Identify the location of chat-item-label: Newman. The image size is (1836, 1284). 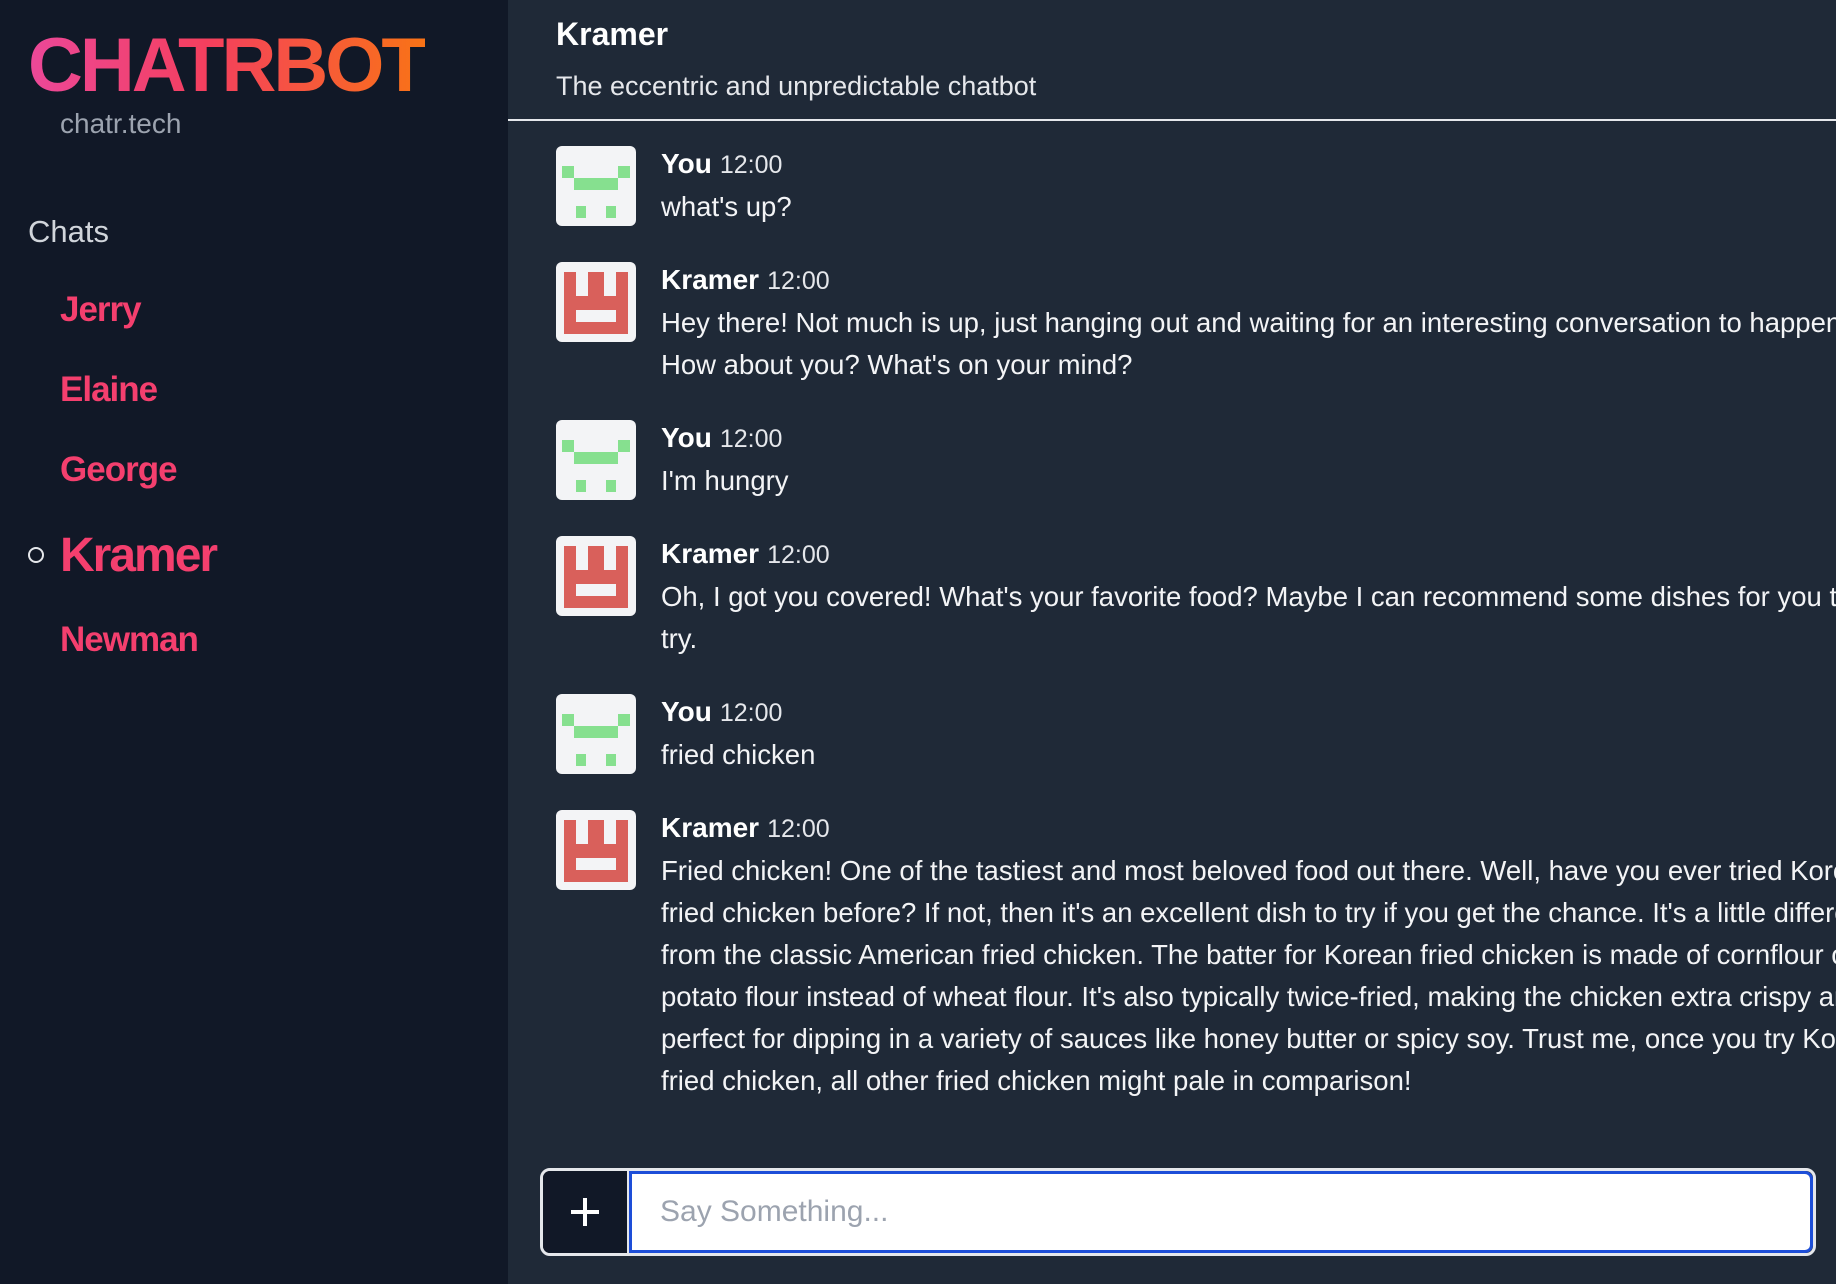
(129, 639).